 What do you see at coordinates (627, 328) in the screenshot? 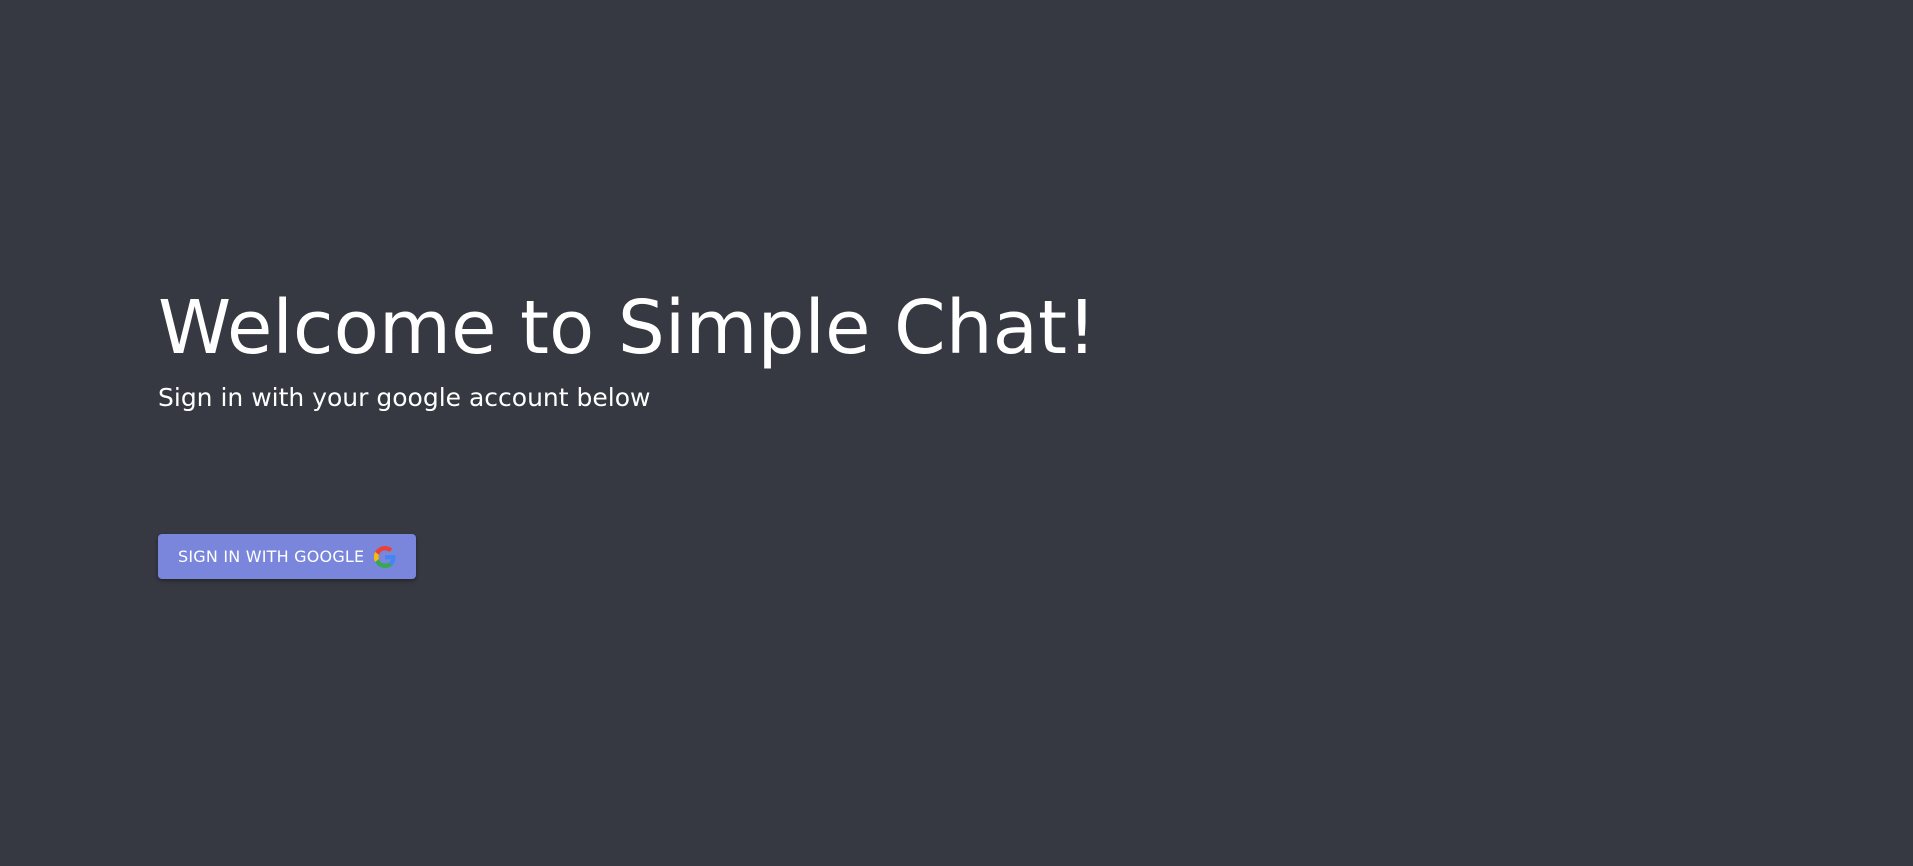
I see `page-title: Welcome to Simple Chat!` at bounding box center [627, 328].